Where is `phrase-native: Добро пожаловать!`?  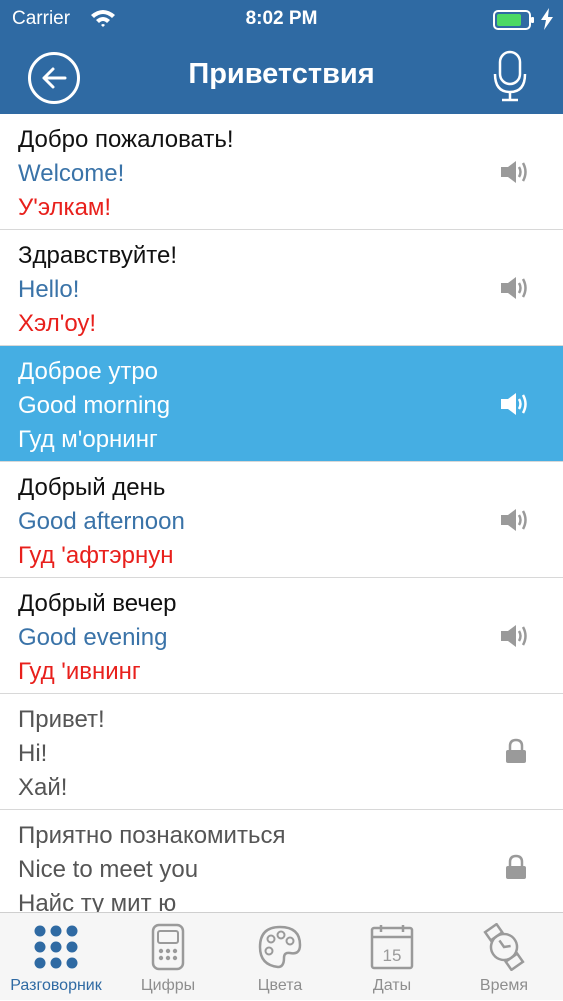 phrase-native: Добро пожаловать! is located at coordinates (126, 139).